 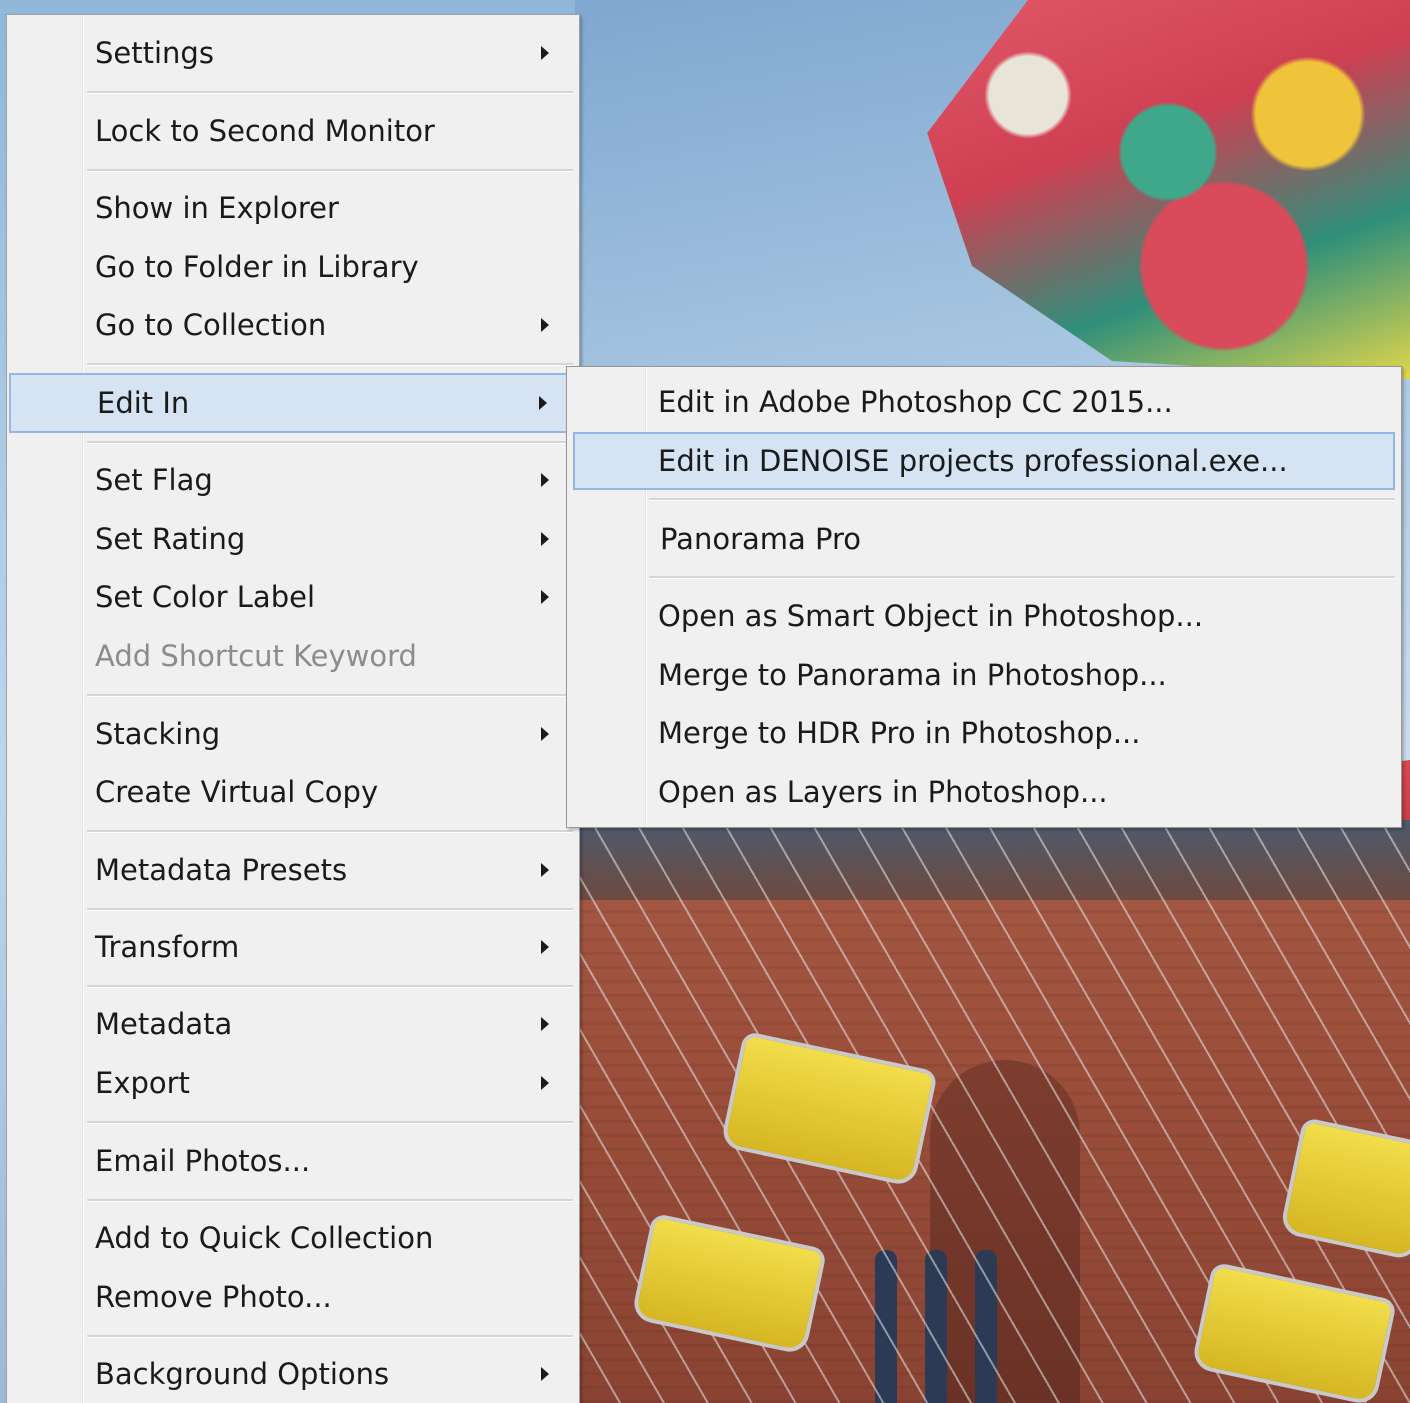 What do you see at coordinates (256, 656) in the screenshot?
I see `menu-item-label: Add Shortcut Keyword` at bounding box center [256, 656].